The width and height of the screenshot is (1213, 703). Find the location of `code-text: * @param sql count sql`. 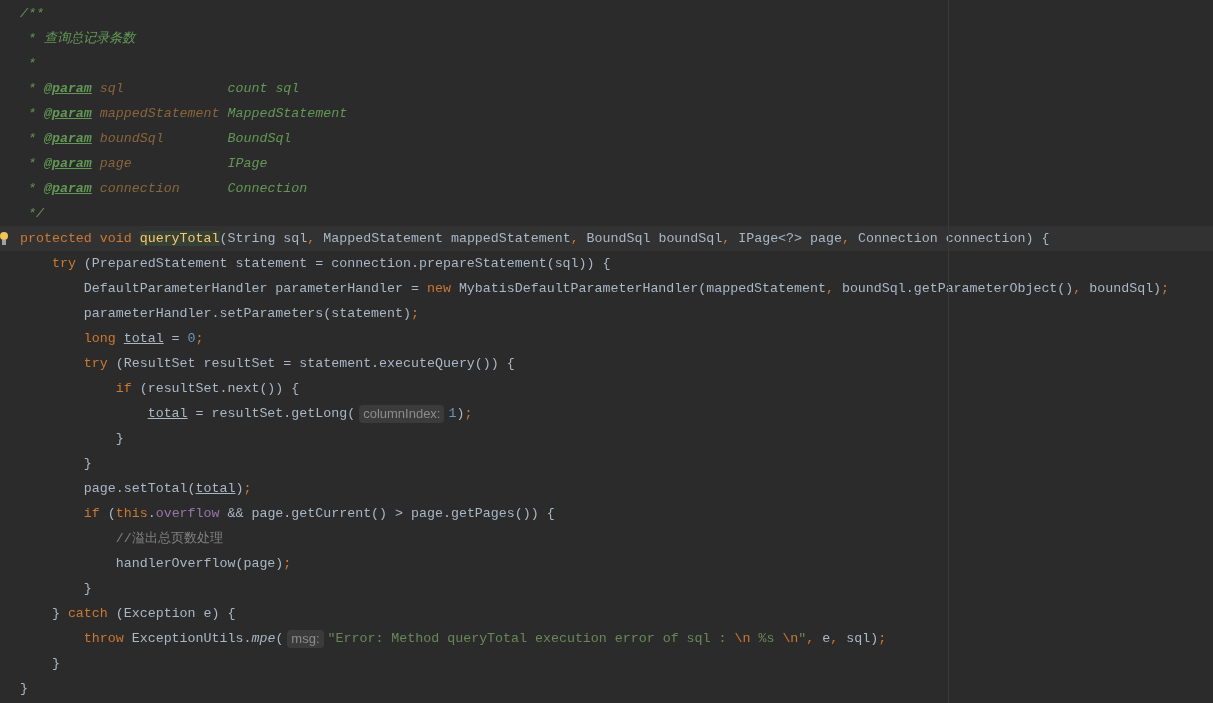

code-text: * @param sql count sql is located at coordinates (163, 88).